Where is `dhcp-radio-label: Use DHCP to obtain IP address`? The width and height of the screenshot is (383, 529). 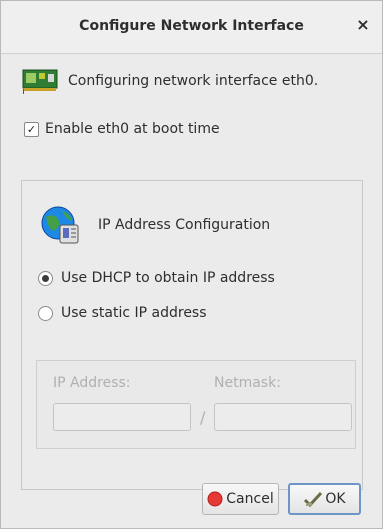
dhcp-radio-label: Use DHCP to obtain IP address is located at coordinates (168, 278).